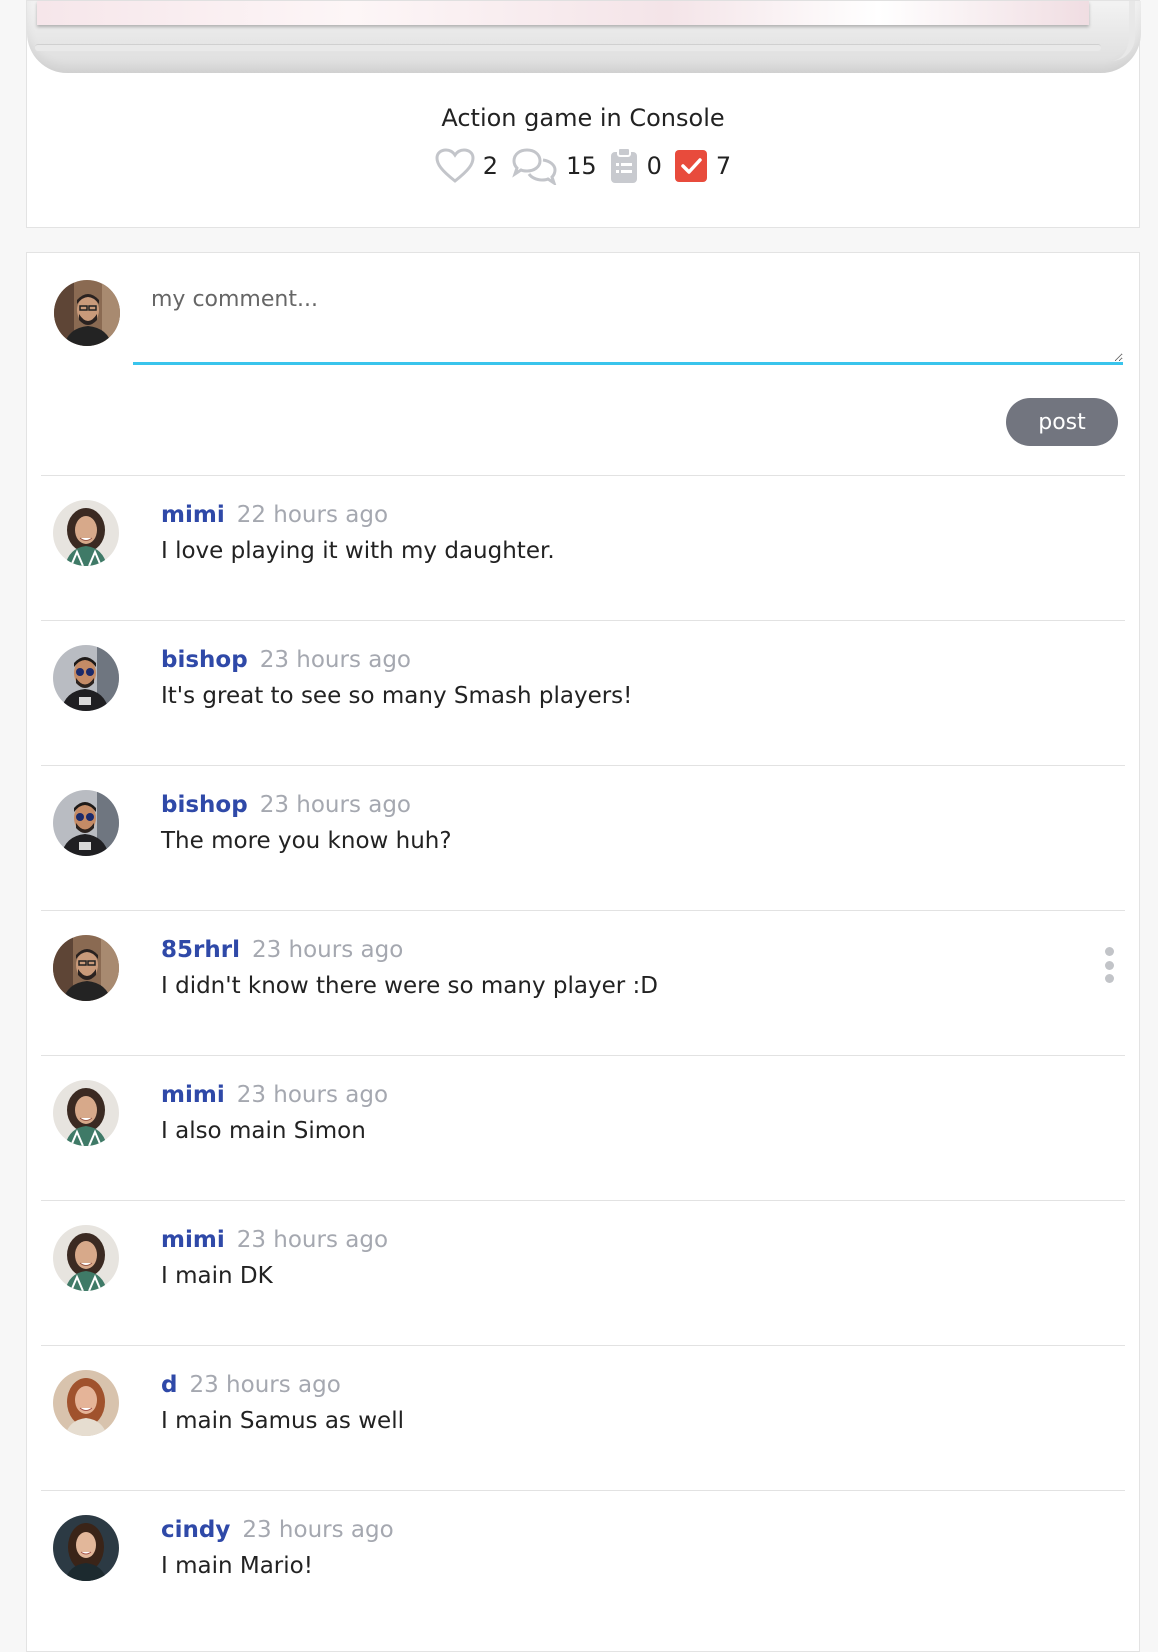 Image resolution: width=1158 pixels, height=1652 pixels. I want to click on comment-text: I also main Simon, so click(263, 1131).